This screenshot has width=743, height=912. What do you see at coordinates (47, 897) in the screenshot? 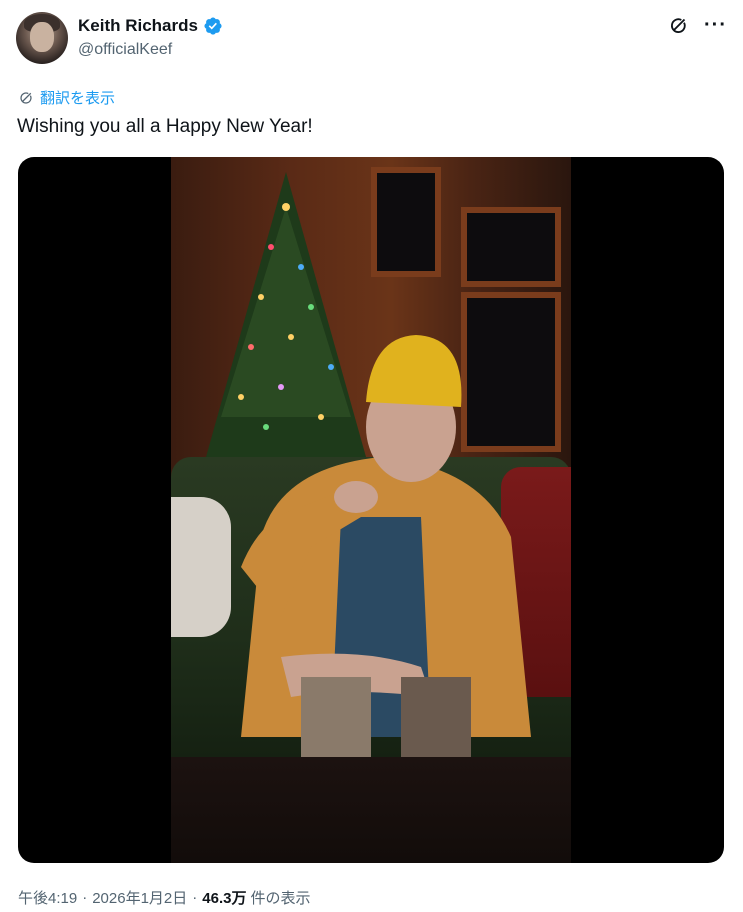
I see `post-time: 午後4:19` at bounding box center [47, 897].